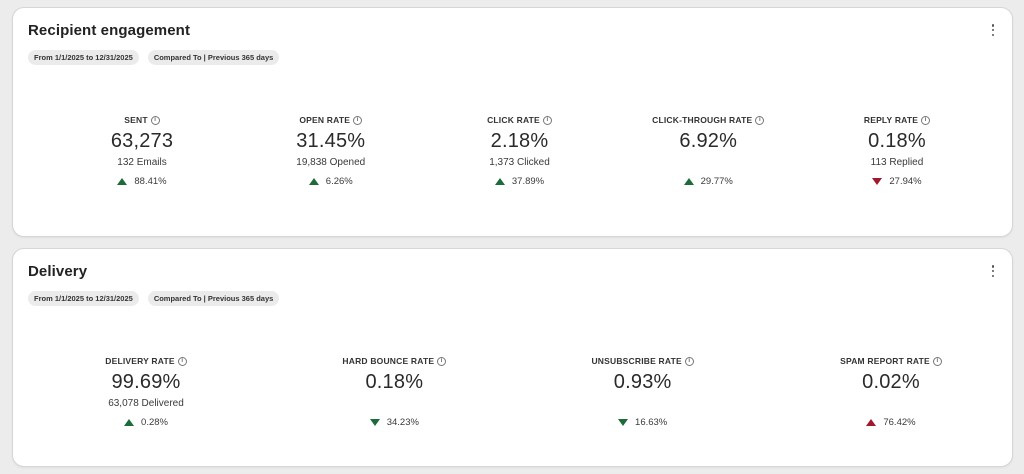 Image resolution: width=1024 pixels, height=474 pixels. I want to click on metric-change: 76.42%, so click(899, 422).